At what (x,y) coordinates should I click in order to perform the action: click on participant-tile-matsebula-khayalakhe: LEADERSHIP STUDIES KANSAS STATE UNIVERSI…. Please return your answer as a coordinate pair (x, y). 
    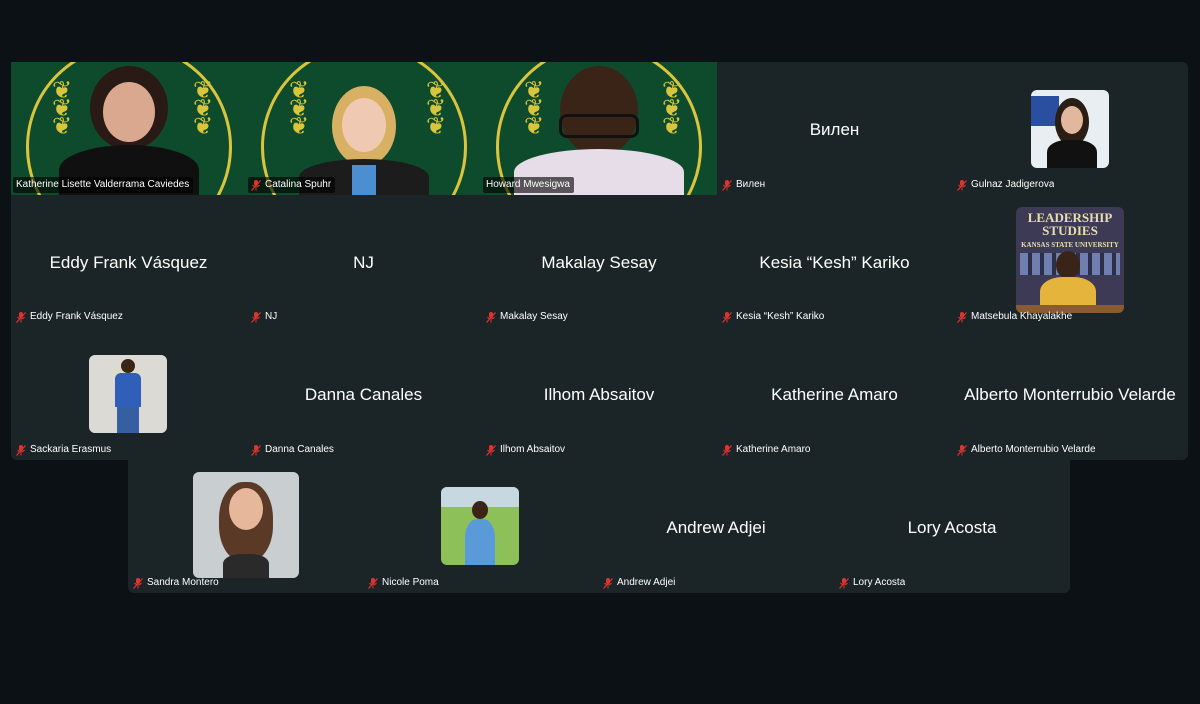
    Looking at the image, I should click on (1070, 261).